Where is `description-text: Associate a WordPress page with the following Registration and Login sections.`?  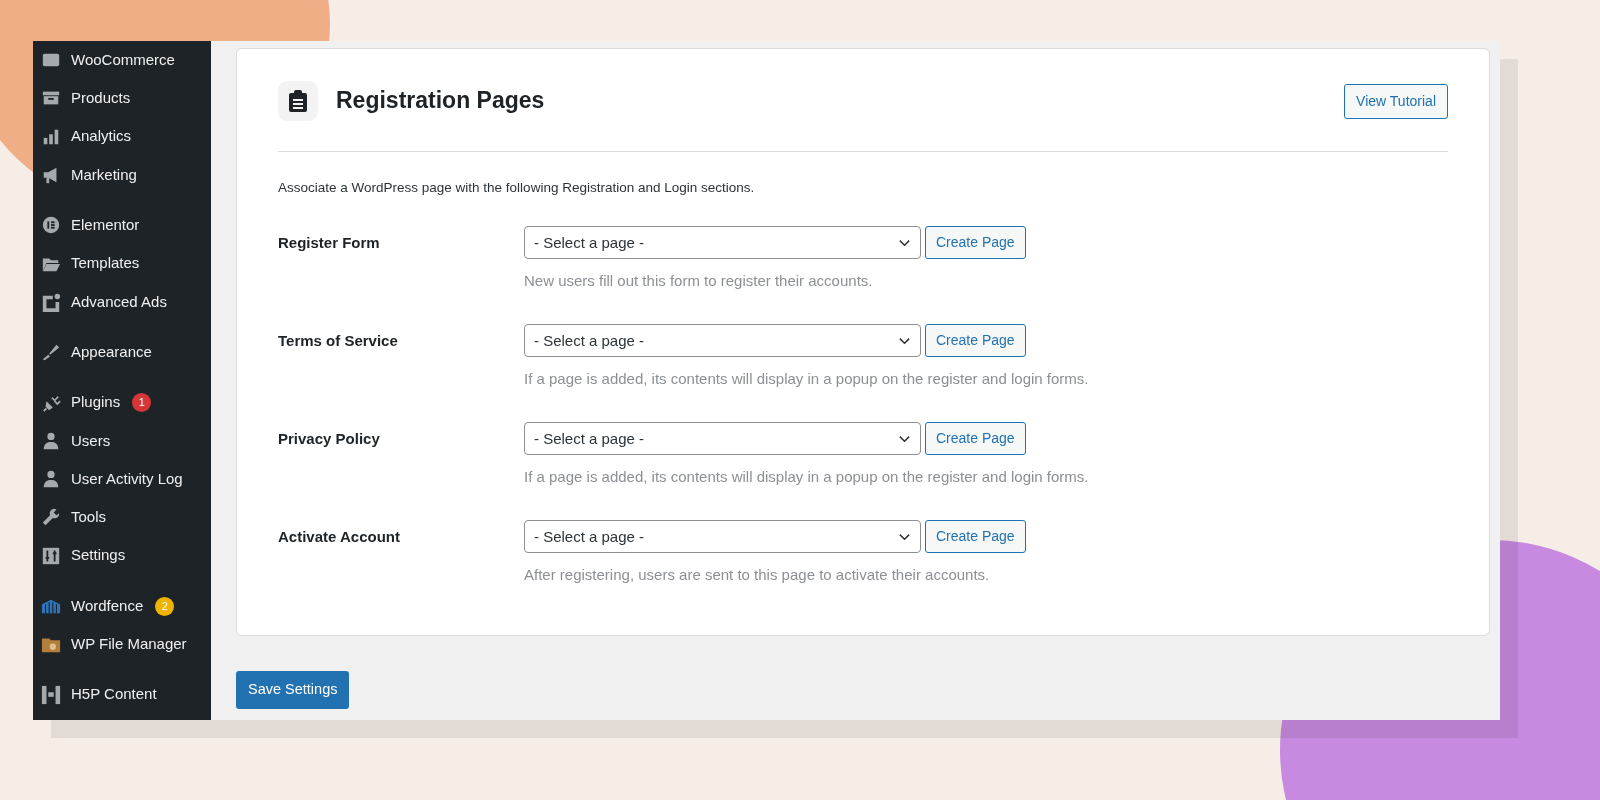
description-text: Associate a WordPress page with the following Registration and Login sections. is located at coordinates (517, 188).